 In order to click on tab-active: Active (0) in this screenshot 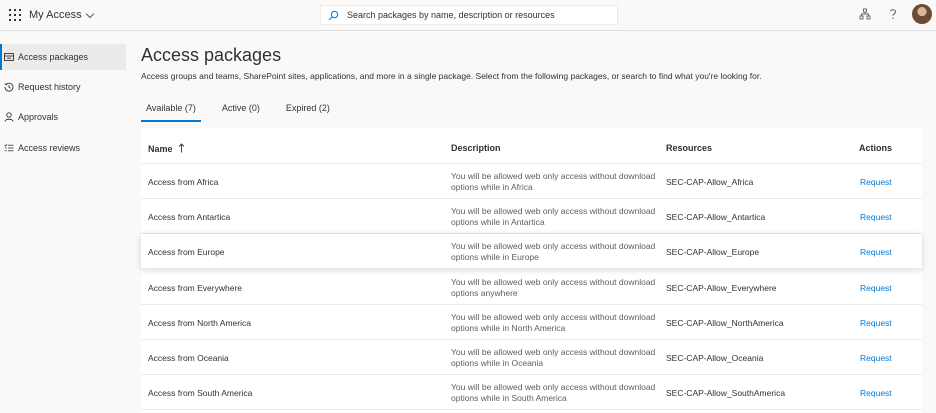, I will do `click(241, 112)`.